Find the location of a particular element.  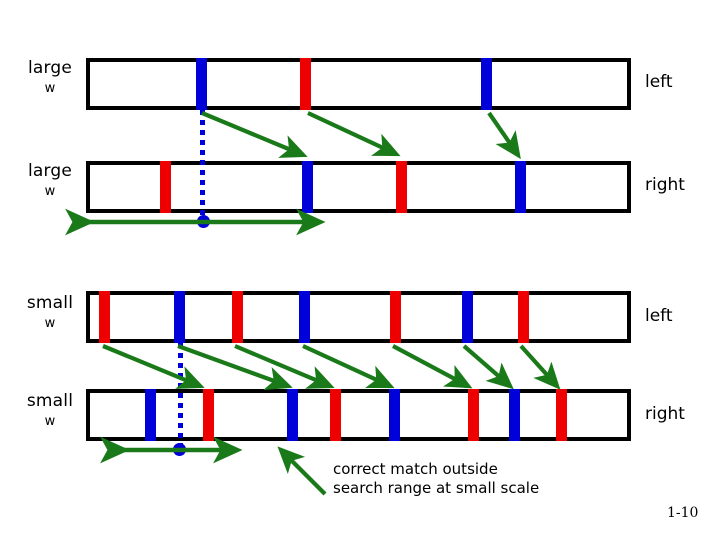

row-label-large-left: large w is located at coordinates (50, 78).